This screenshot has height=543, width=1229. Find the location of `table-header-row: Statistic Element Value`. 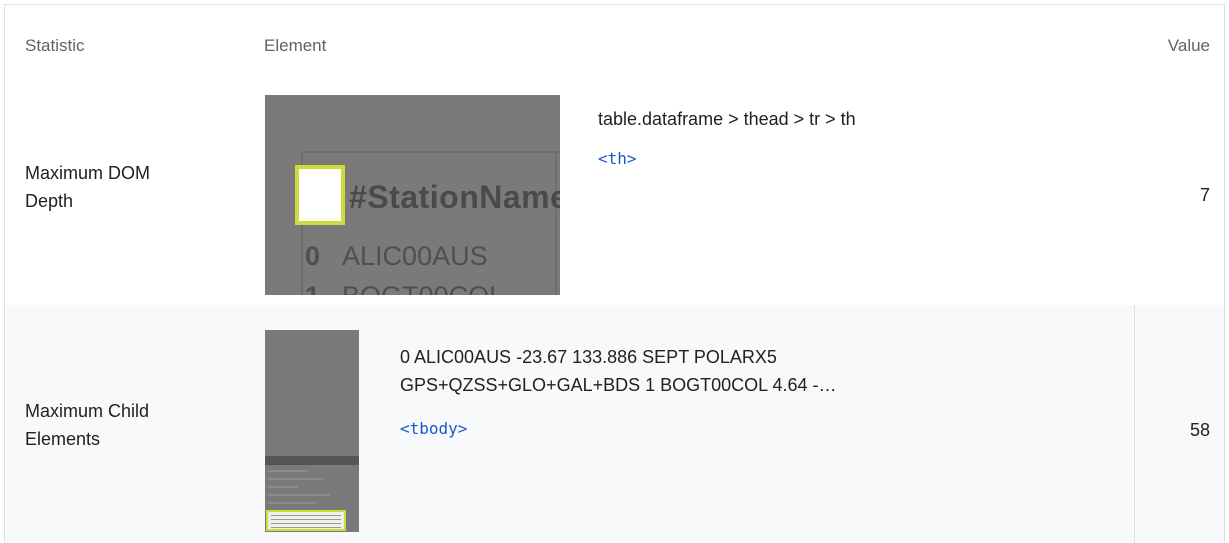

table-header-row: Statistic Element Value is located at coordinates (614, 44).